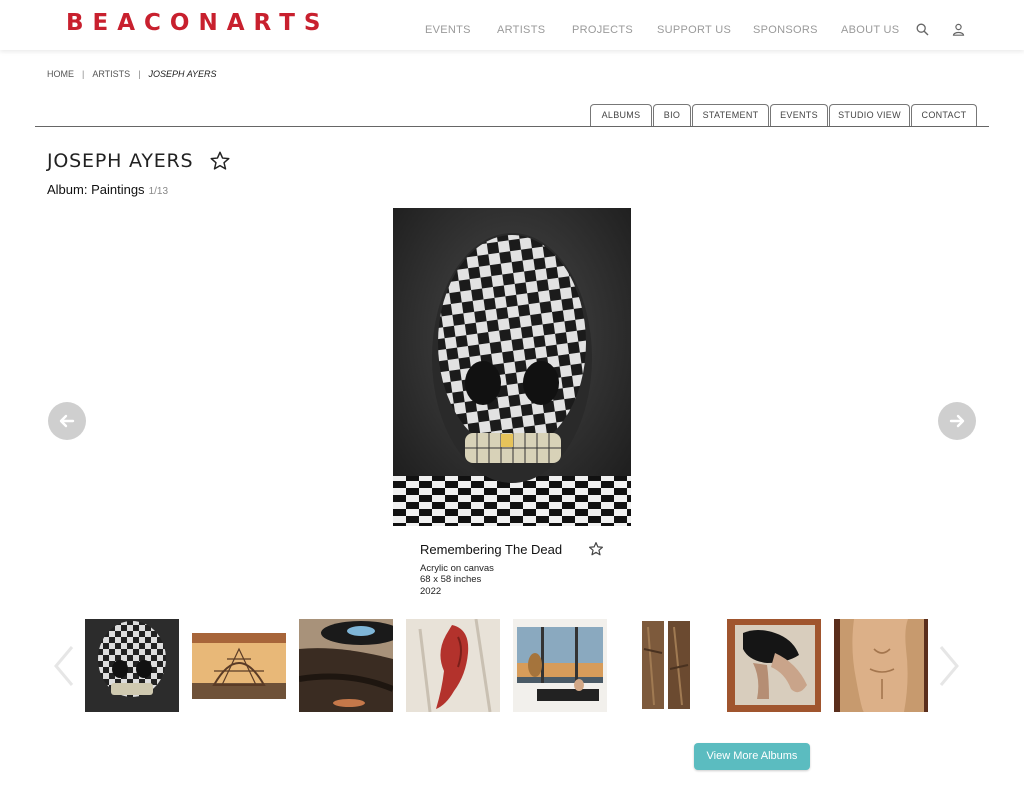 This screenshot has width=1024, height=794. What do you see at coordinates (521, 30) in the screenshot?
I see `nav-item-artists: ARTISTS` at bounding box center [521, 30].